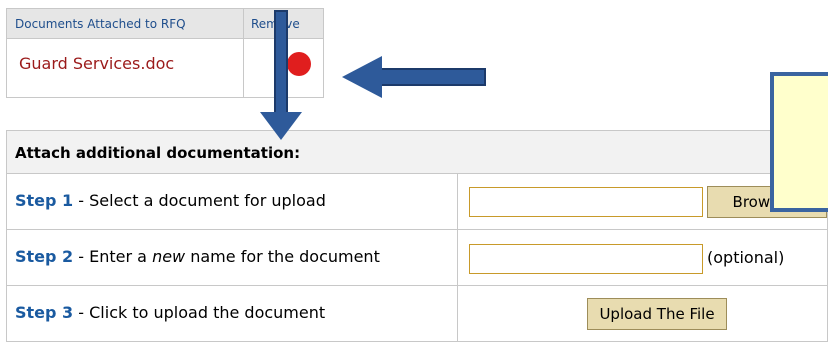 This screenshot has height=357, width=828. Describe the element at coordinates (586, 202) in the screenshot. I see `file-path-input` at that location.